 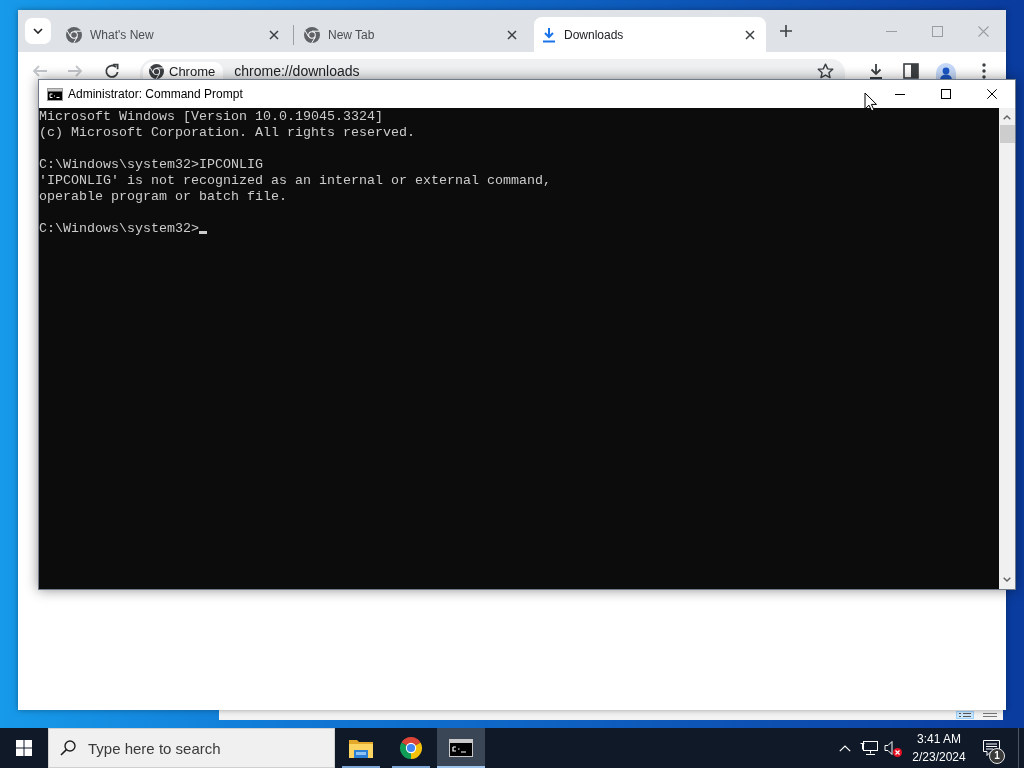 I want to click on star-icon, so click(x=825, y=71).